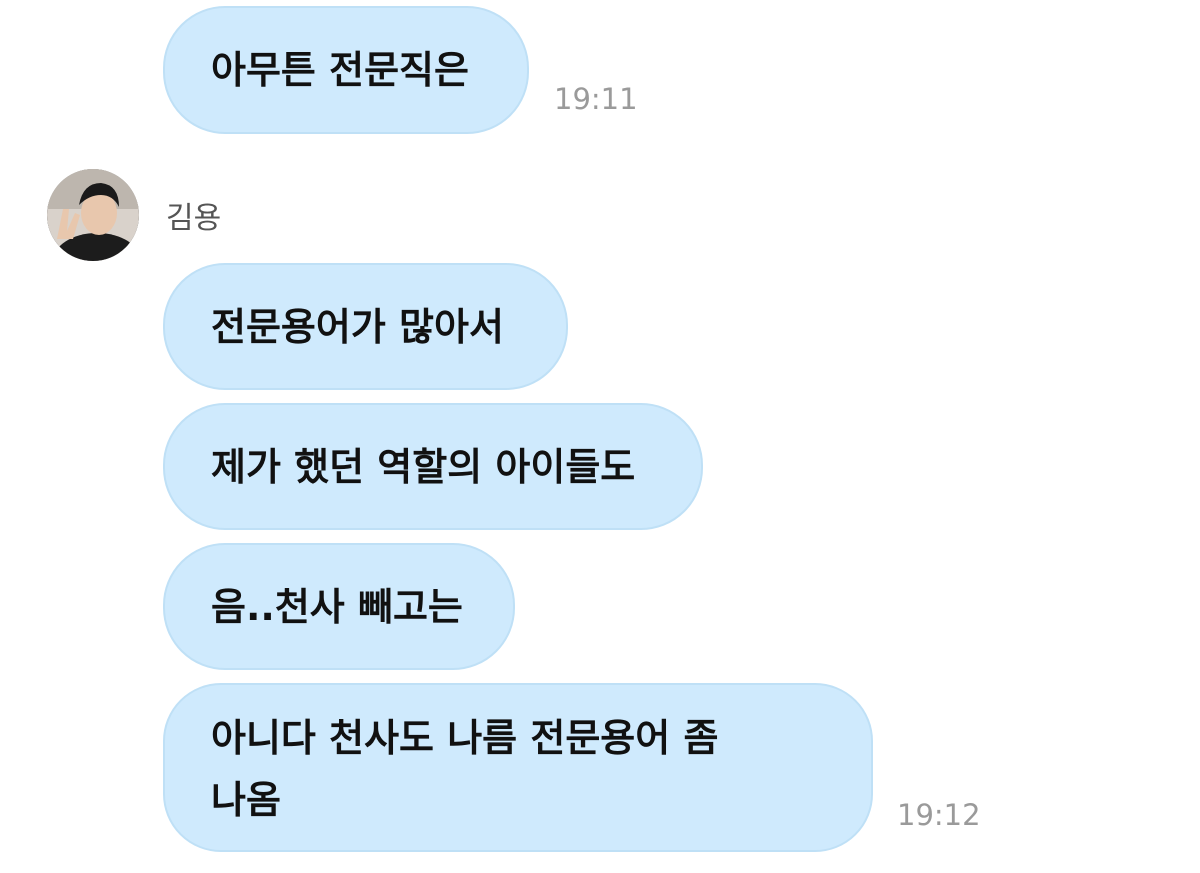  I want to click on avatar, so click(93, 215).